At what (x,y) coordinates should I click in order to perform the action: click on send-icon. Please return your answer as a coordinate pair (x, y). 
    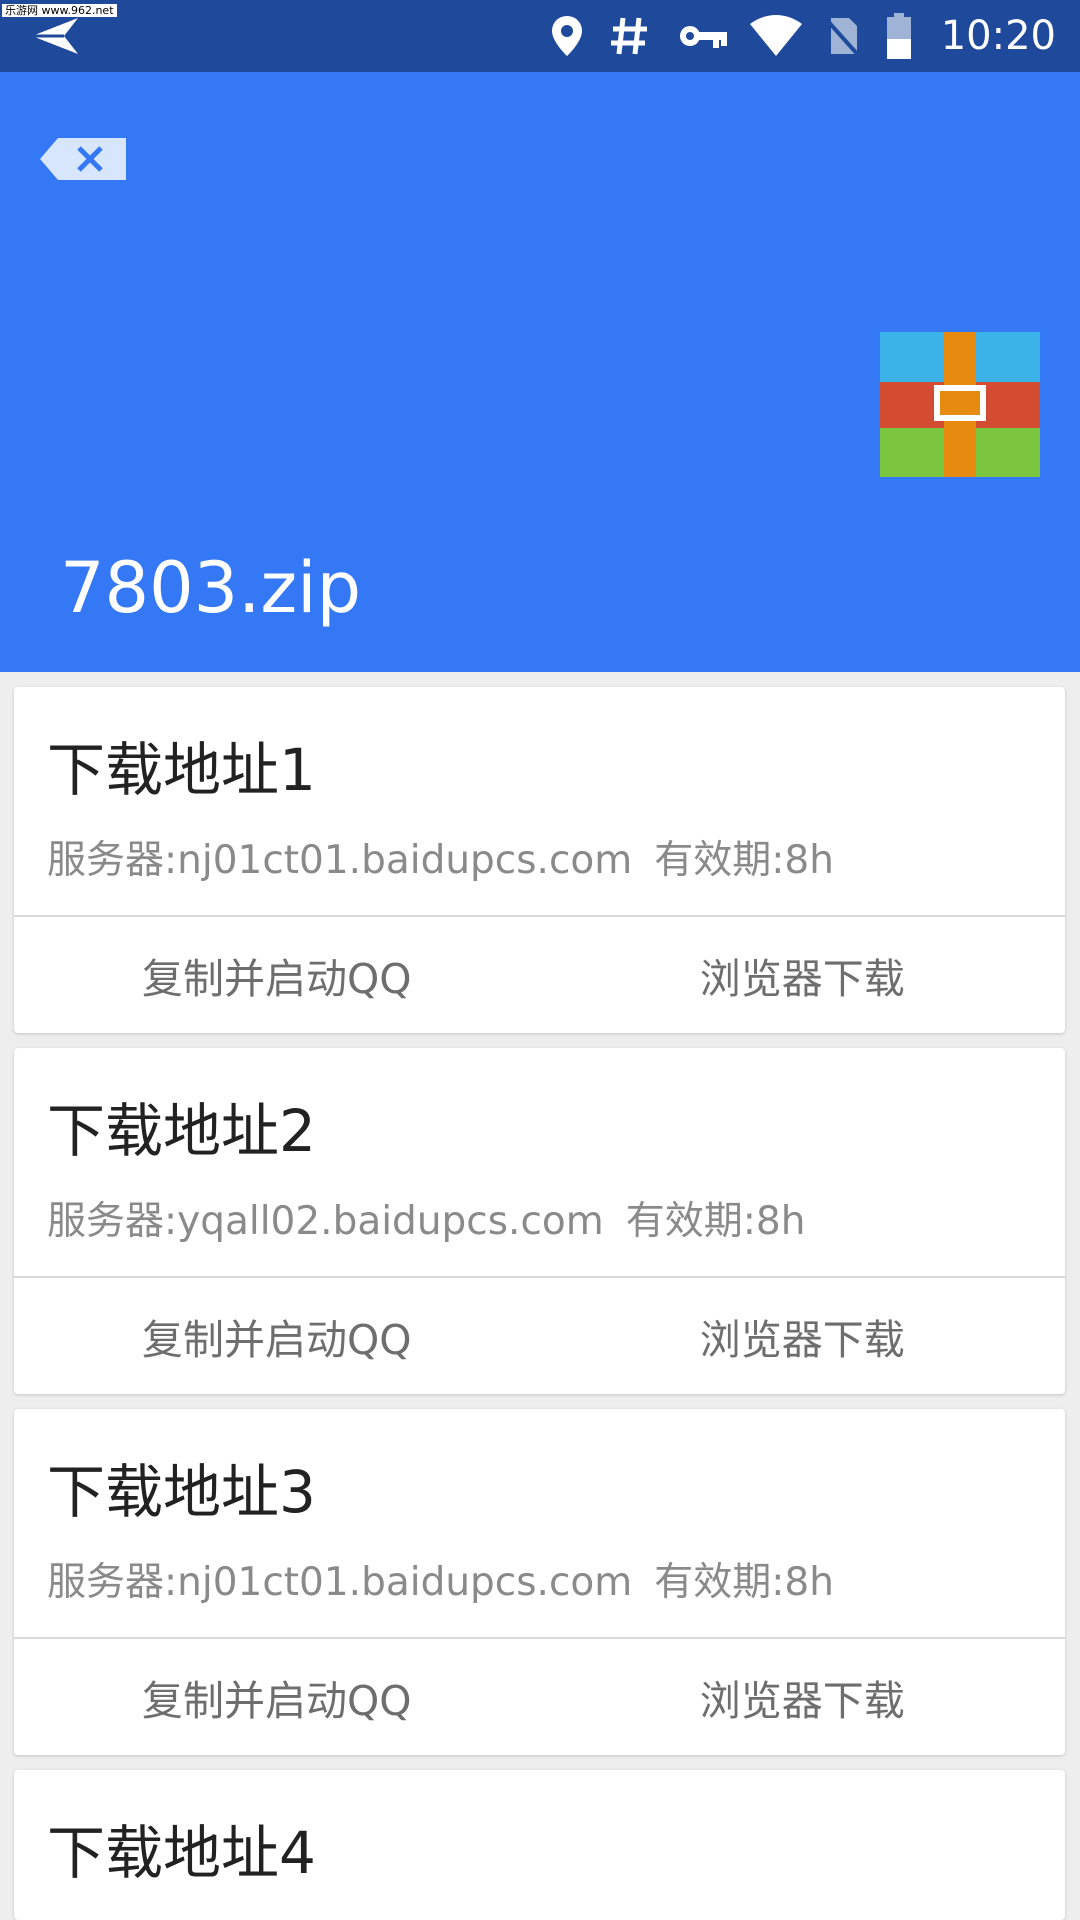
    Looking at the image, I should click on (55, 36).